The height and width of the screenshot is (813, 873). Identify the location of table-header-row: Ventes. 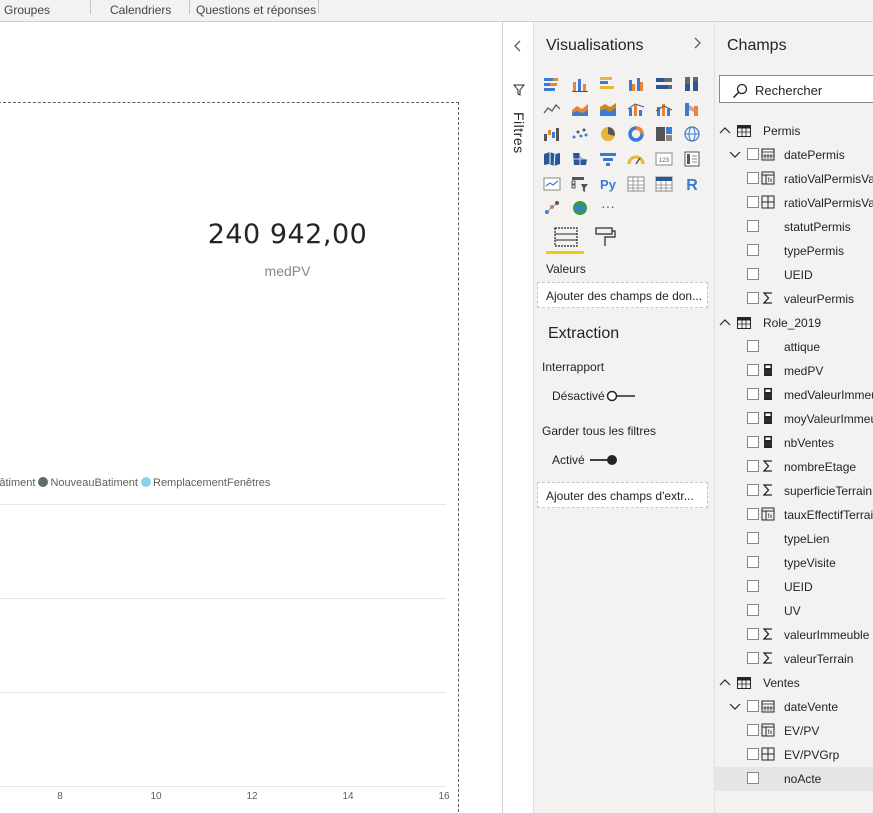
(794, 683).